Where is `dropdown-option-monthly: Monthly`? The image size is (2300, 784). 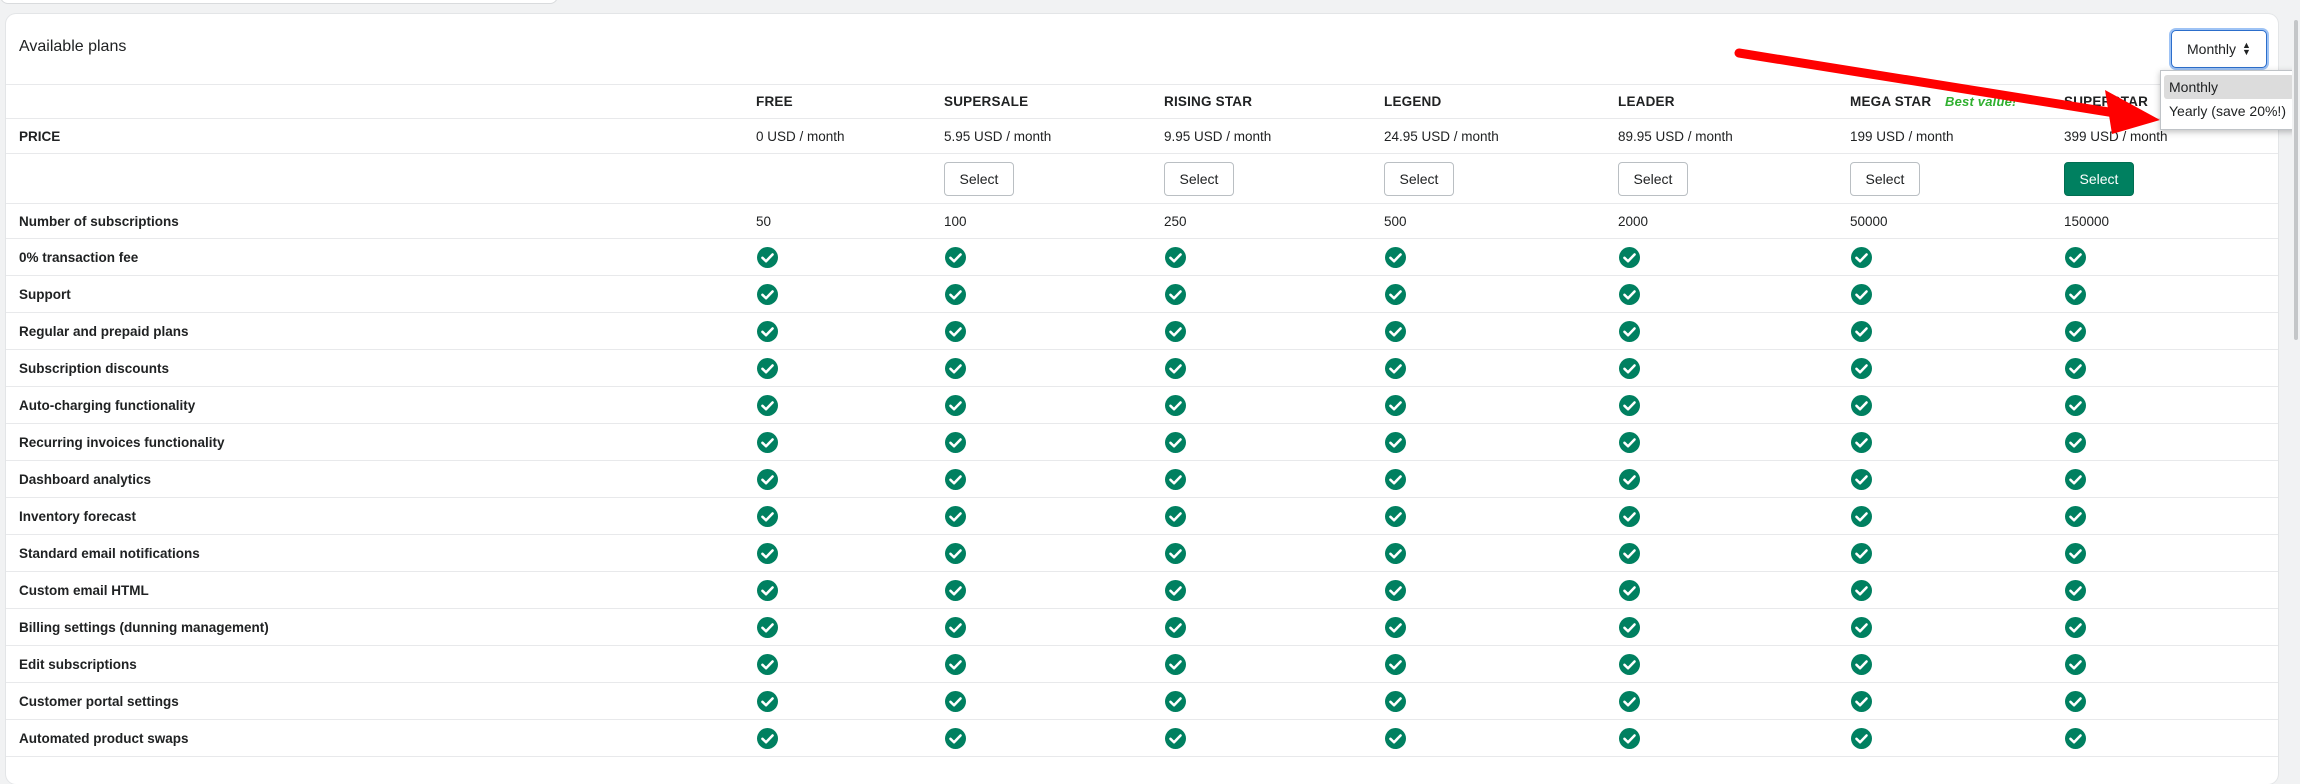 dropdown-option-monthly: Monthly is located at coordinates (2229, 87).